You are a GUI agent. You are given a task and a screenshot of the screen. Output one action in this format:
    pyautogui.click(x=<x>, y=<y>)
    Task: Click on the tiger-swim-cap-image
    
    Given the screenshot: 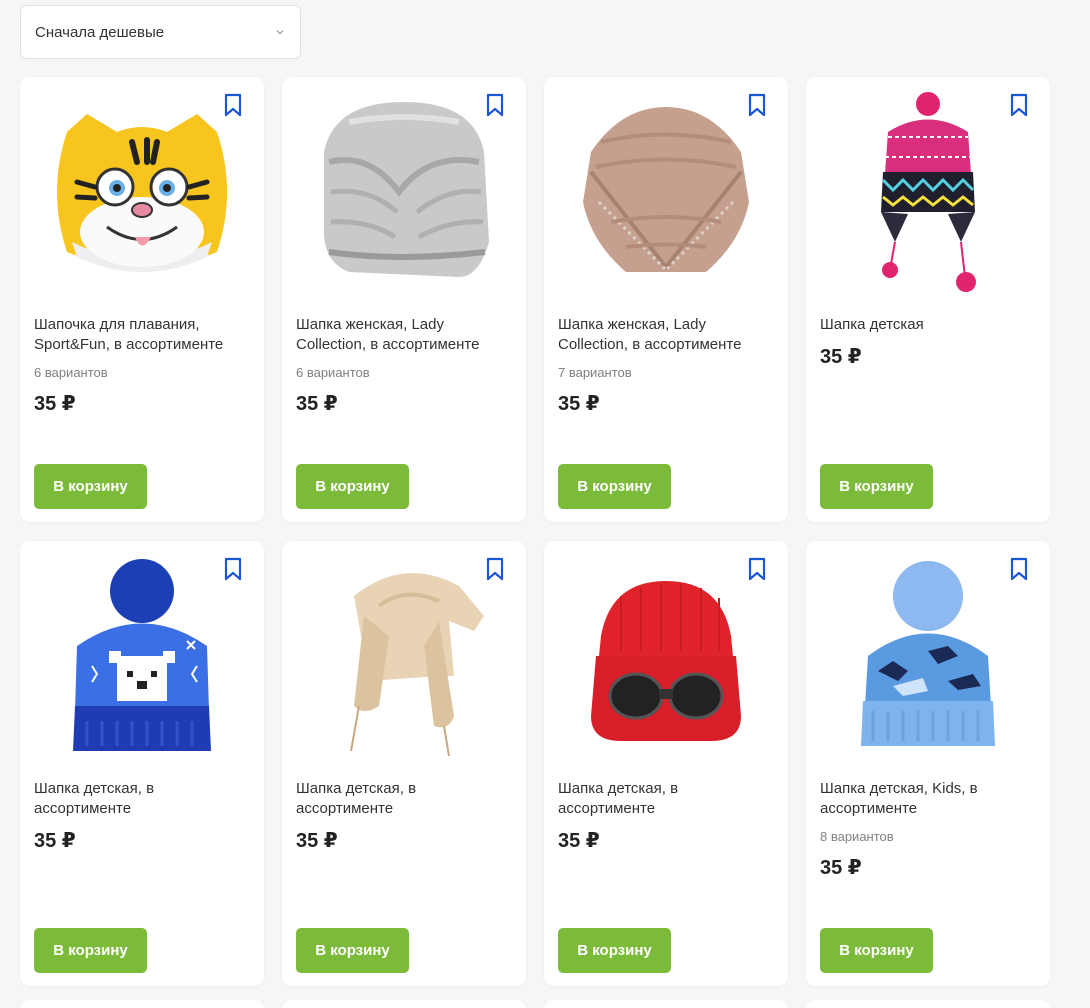 What is the action you would take?
    pyautogui.click(x=142, y=193)
    